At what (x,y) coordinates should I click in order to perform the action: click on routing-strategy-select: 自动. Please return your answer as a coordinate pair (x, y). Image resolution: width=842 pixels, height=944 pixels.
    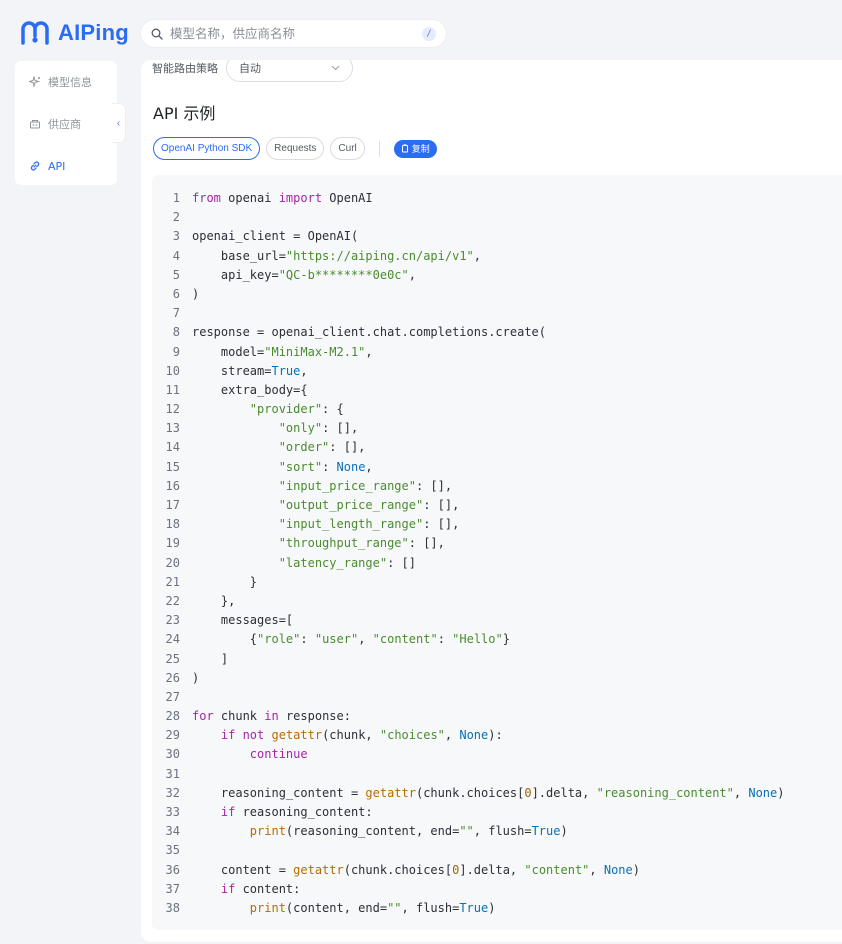
    Looking at the image, I should click on (289, 71).